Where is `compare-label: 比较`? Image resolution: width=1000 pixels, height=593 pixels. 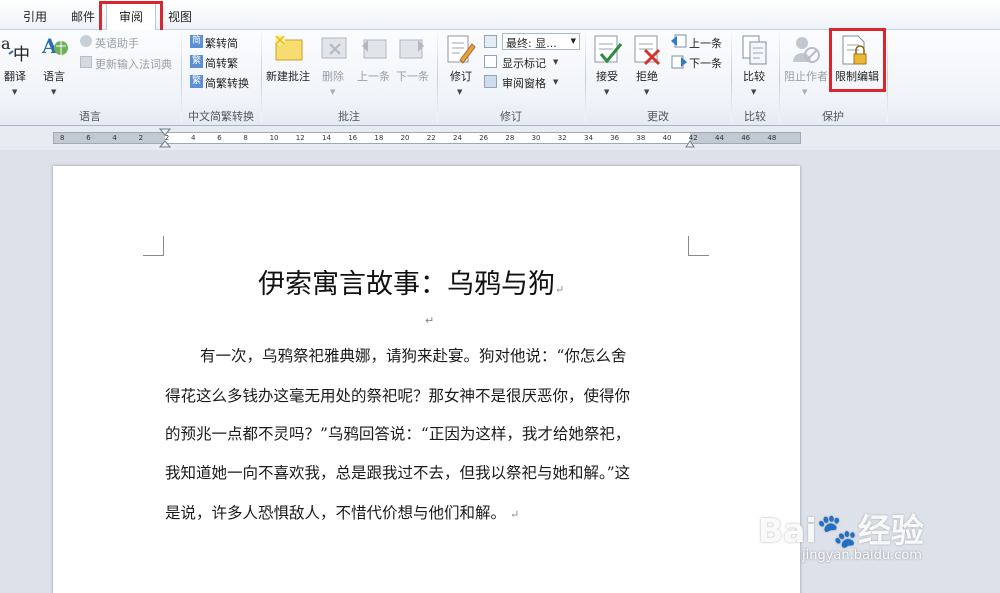 compare-label: 比较 is located at coordinates (754, 76).